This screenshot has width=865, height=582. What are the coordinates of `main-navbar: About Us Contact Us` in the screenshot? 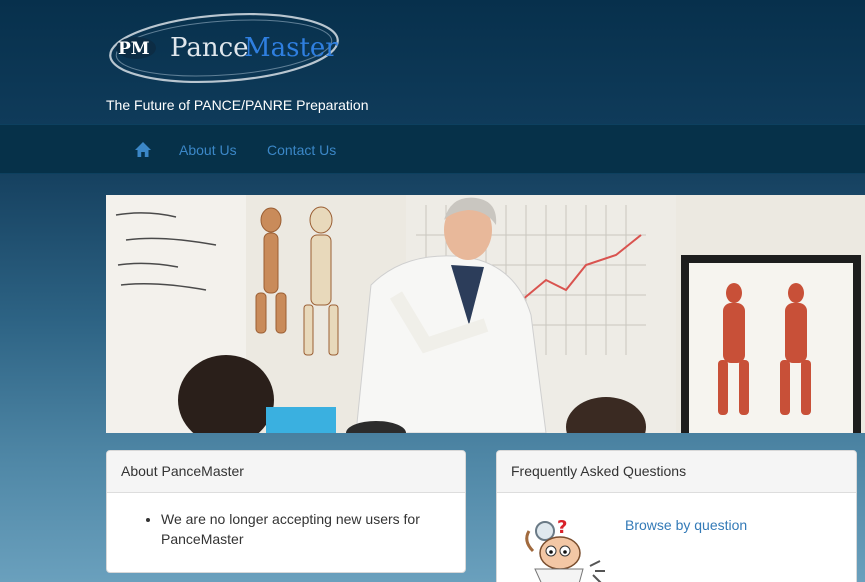 It's located at (432, 149).